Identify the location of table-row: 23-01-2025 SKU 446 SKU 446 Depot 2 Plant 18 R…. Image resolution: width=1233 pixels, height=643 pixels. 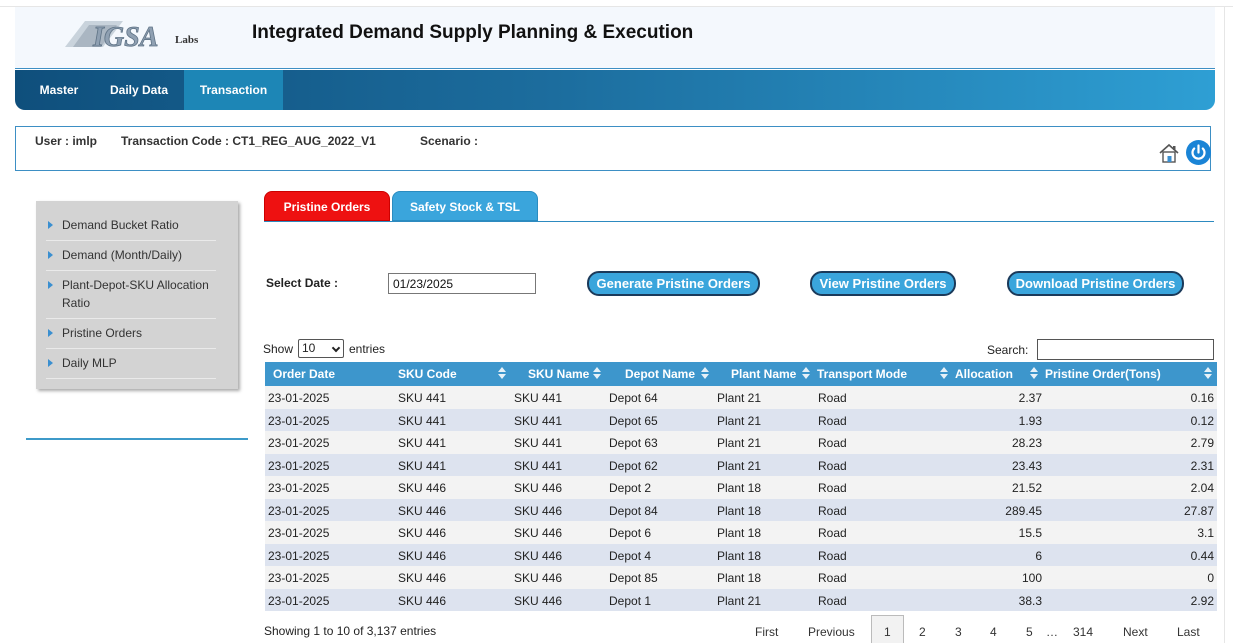
(741, 487).